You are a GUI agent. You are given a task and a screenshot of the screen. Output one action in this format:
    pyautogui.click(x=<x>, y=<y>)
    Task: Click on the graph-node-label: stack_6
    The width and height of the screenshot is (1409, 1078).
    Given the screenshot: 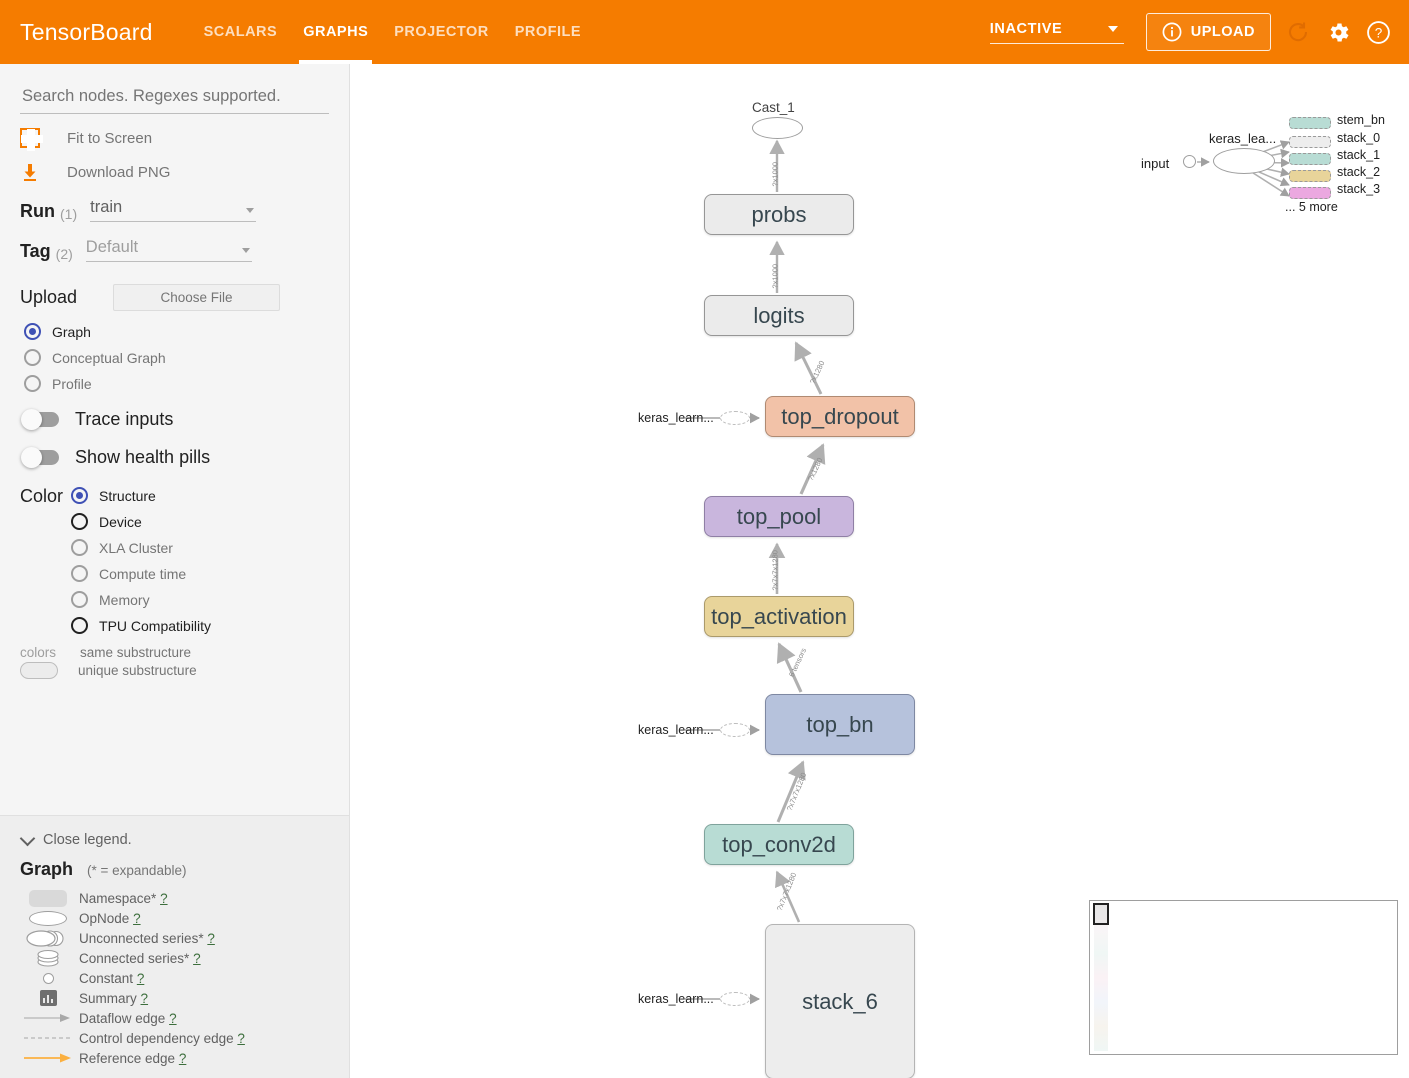 What is the action you would take?
    pyautogui.click(x=840, y=1001)
    